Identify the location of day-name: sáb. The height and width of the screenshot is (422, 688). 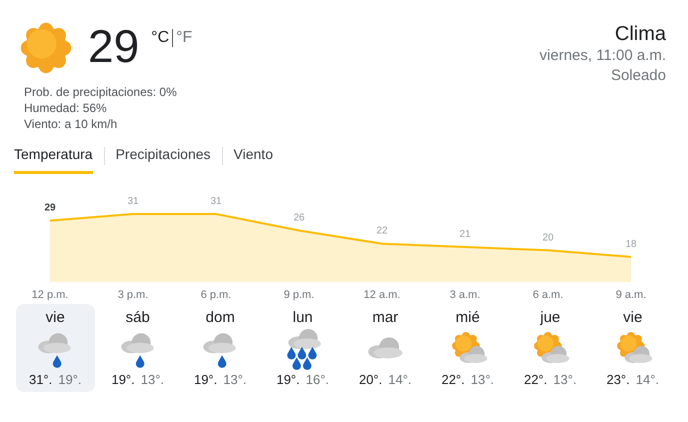
(138, 318).